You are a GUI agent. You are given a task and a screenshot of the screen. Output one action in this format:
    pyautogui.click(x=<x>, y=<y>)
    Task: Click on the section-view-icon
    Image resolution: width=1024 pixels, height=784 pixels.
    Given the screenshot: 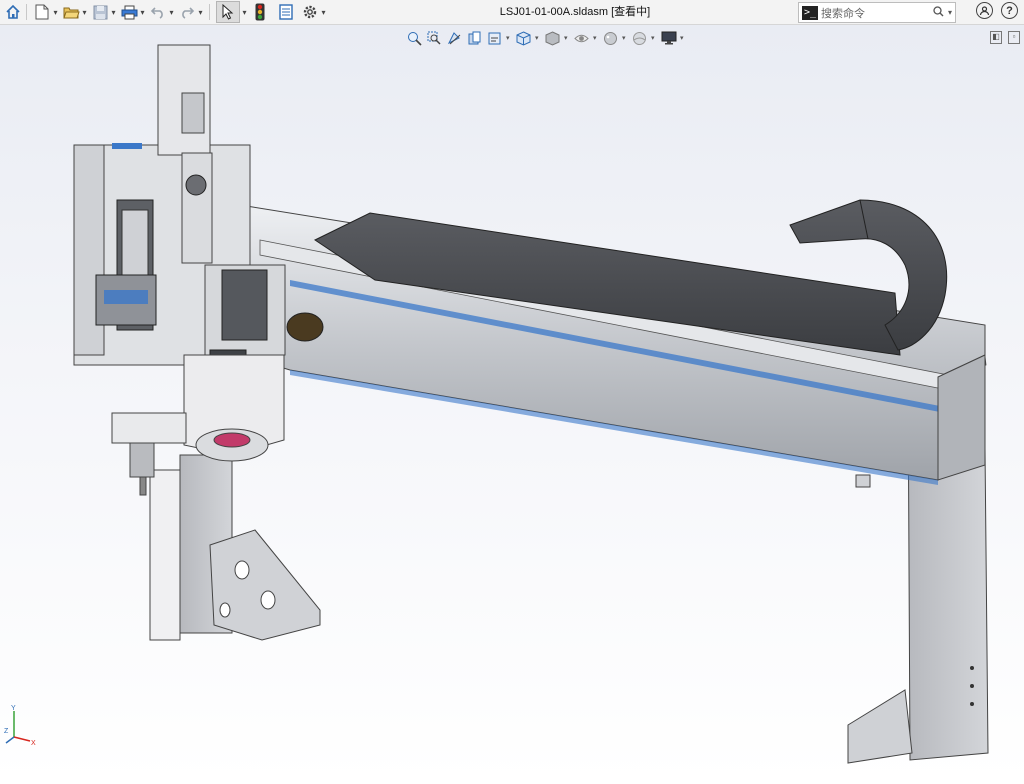 What is the action you would take?
    pyautogui.click(x=474, y=38)
    